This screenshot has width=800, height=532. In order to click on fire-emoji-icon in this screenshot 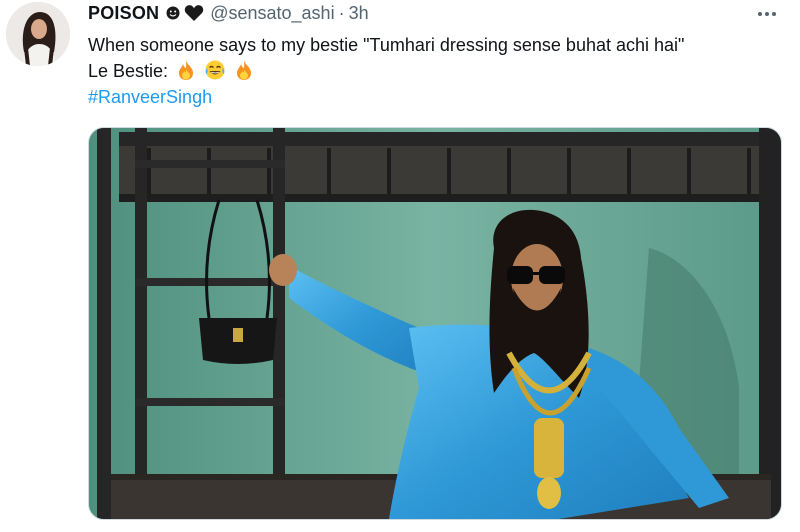, I will do `click(244, 73)`.